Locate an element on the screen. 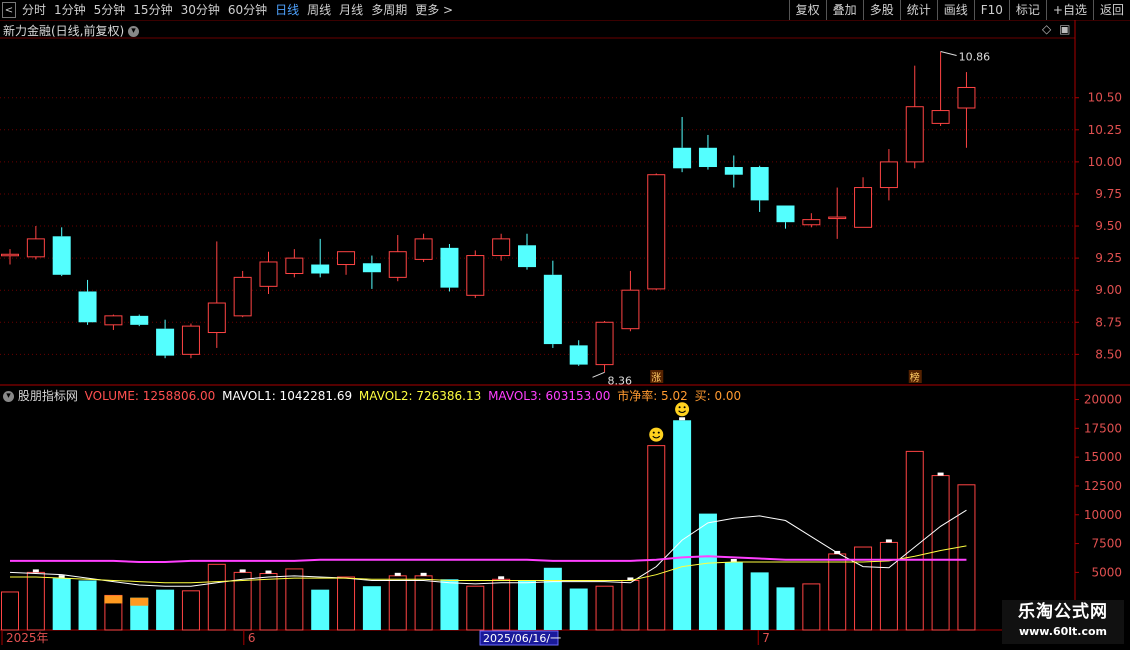 This screenshot has width=1130, height=650. date-label: 2025年 is located at coordinates (27, 638).